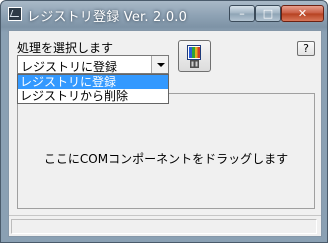 The width and height of the screenshot is (328, 243). Describe the element at coordinates (159, 64) in the screenshot. I see `chevron-down-icon` at that location.